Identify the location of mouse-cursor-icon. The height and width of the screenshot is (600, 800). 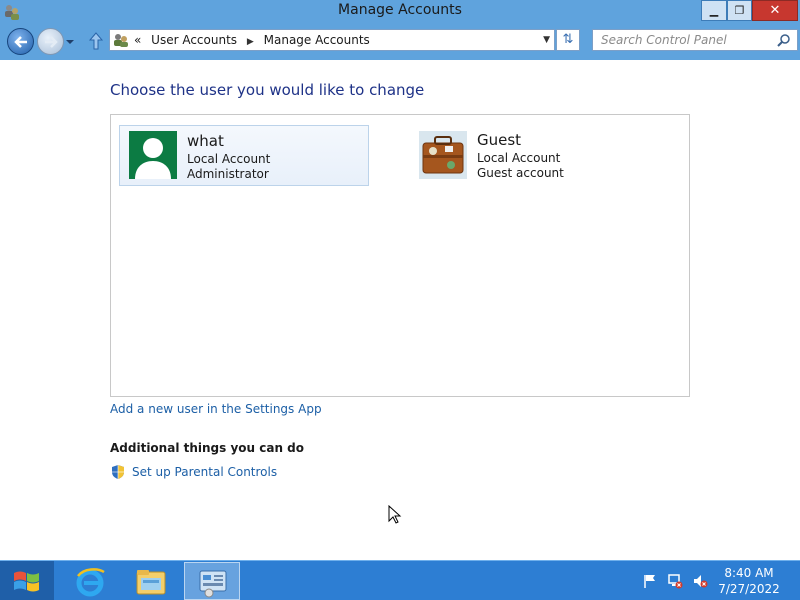
(395, 514).